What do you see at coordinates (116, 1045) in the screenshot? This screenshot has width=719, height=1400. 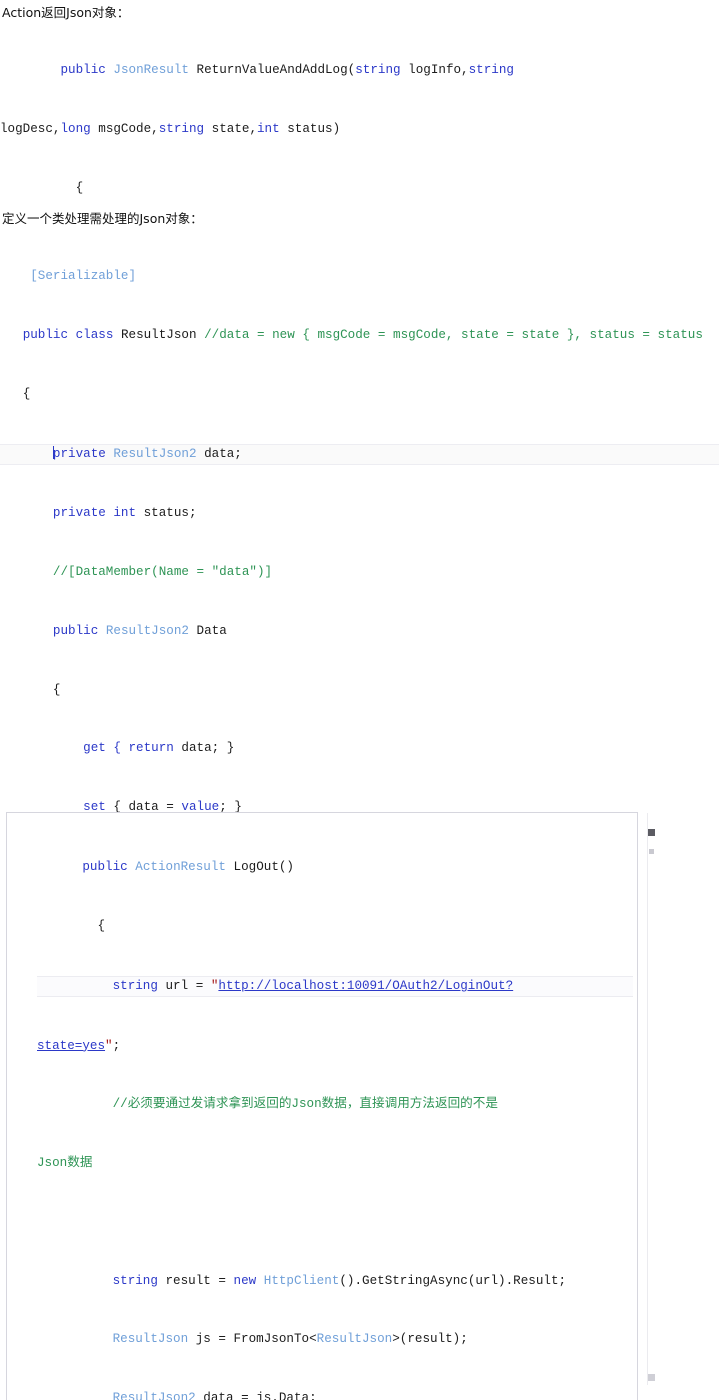 I see `token-punct: ;` at bounding box center [116, 1045].